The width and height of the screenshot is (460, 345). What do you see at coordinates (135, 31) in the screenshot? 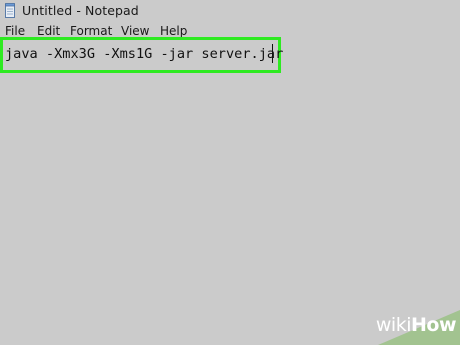
I see `menu-view: View` at bounding box center [135, 31].